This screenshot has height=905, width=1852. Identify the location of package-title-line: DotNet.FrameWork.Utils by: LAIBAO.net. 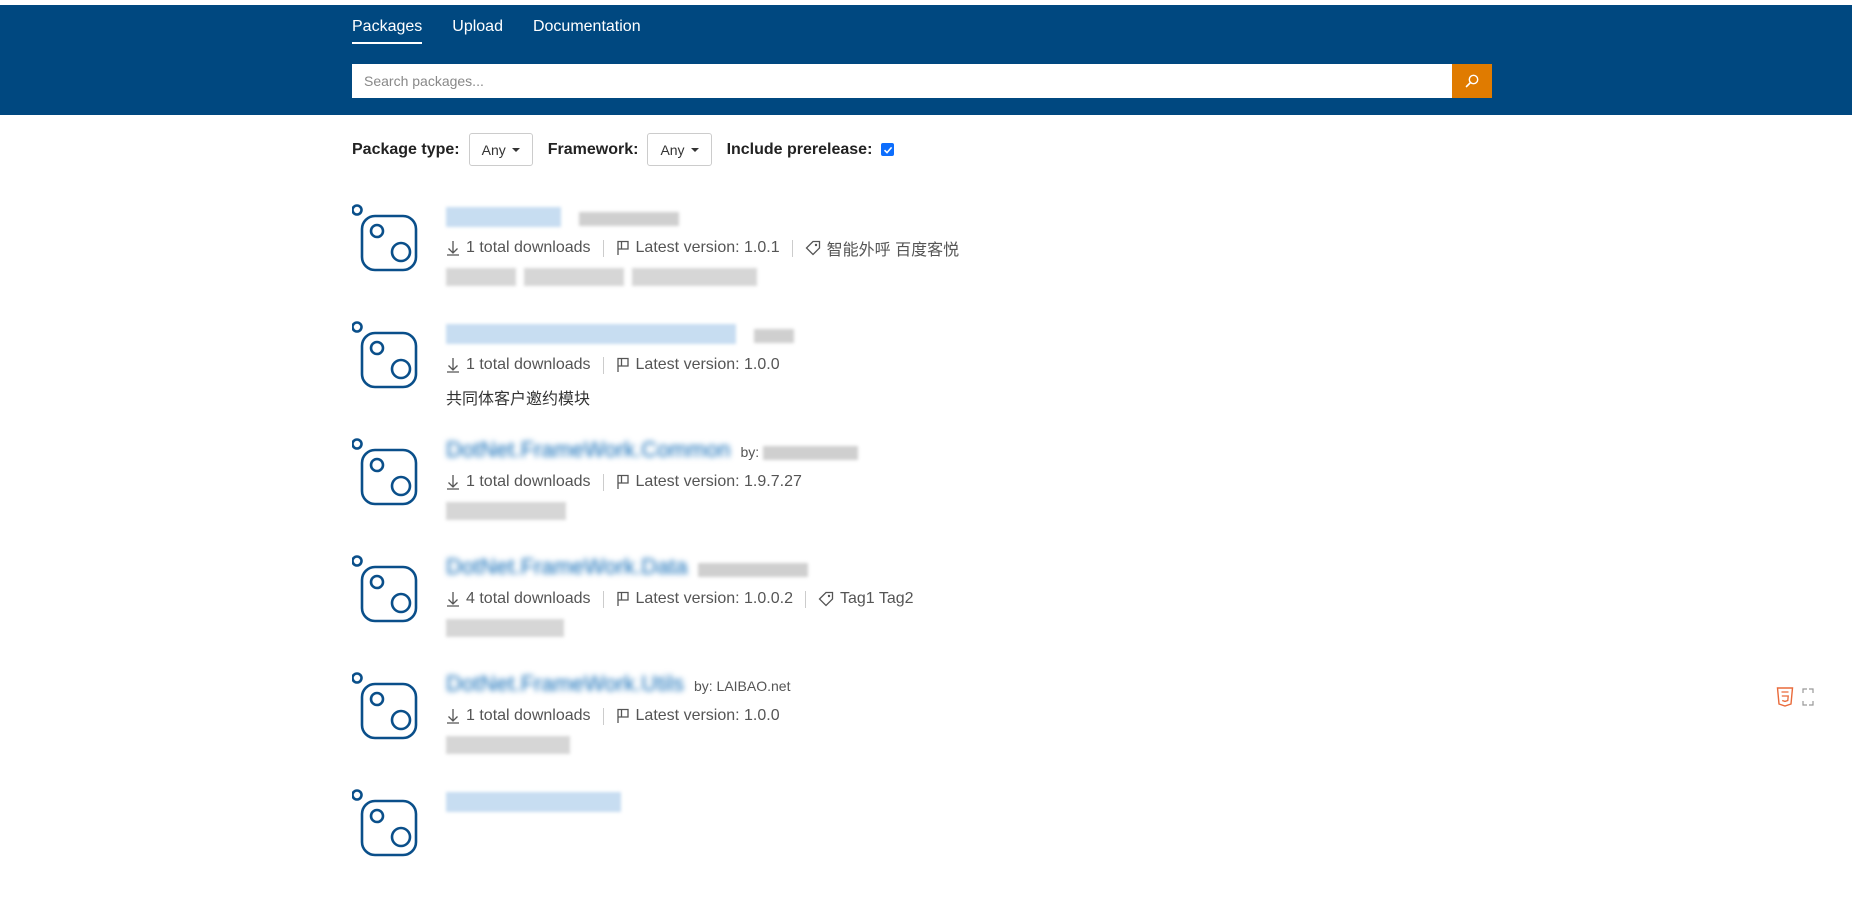
(618, 686).